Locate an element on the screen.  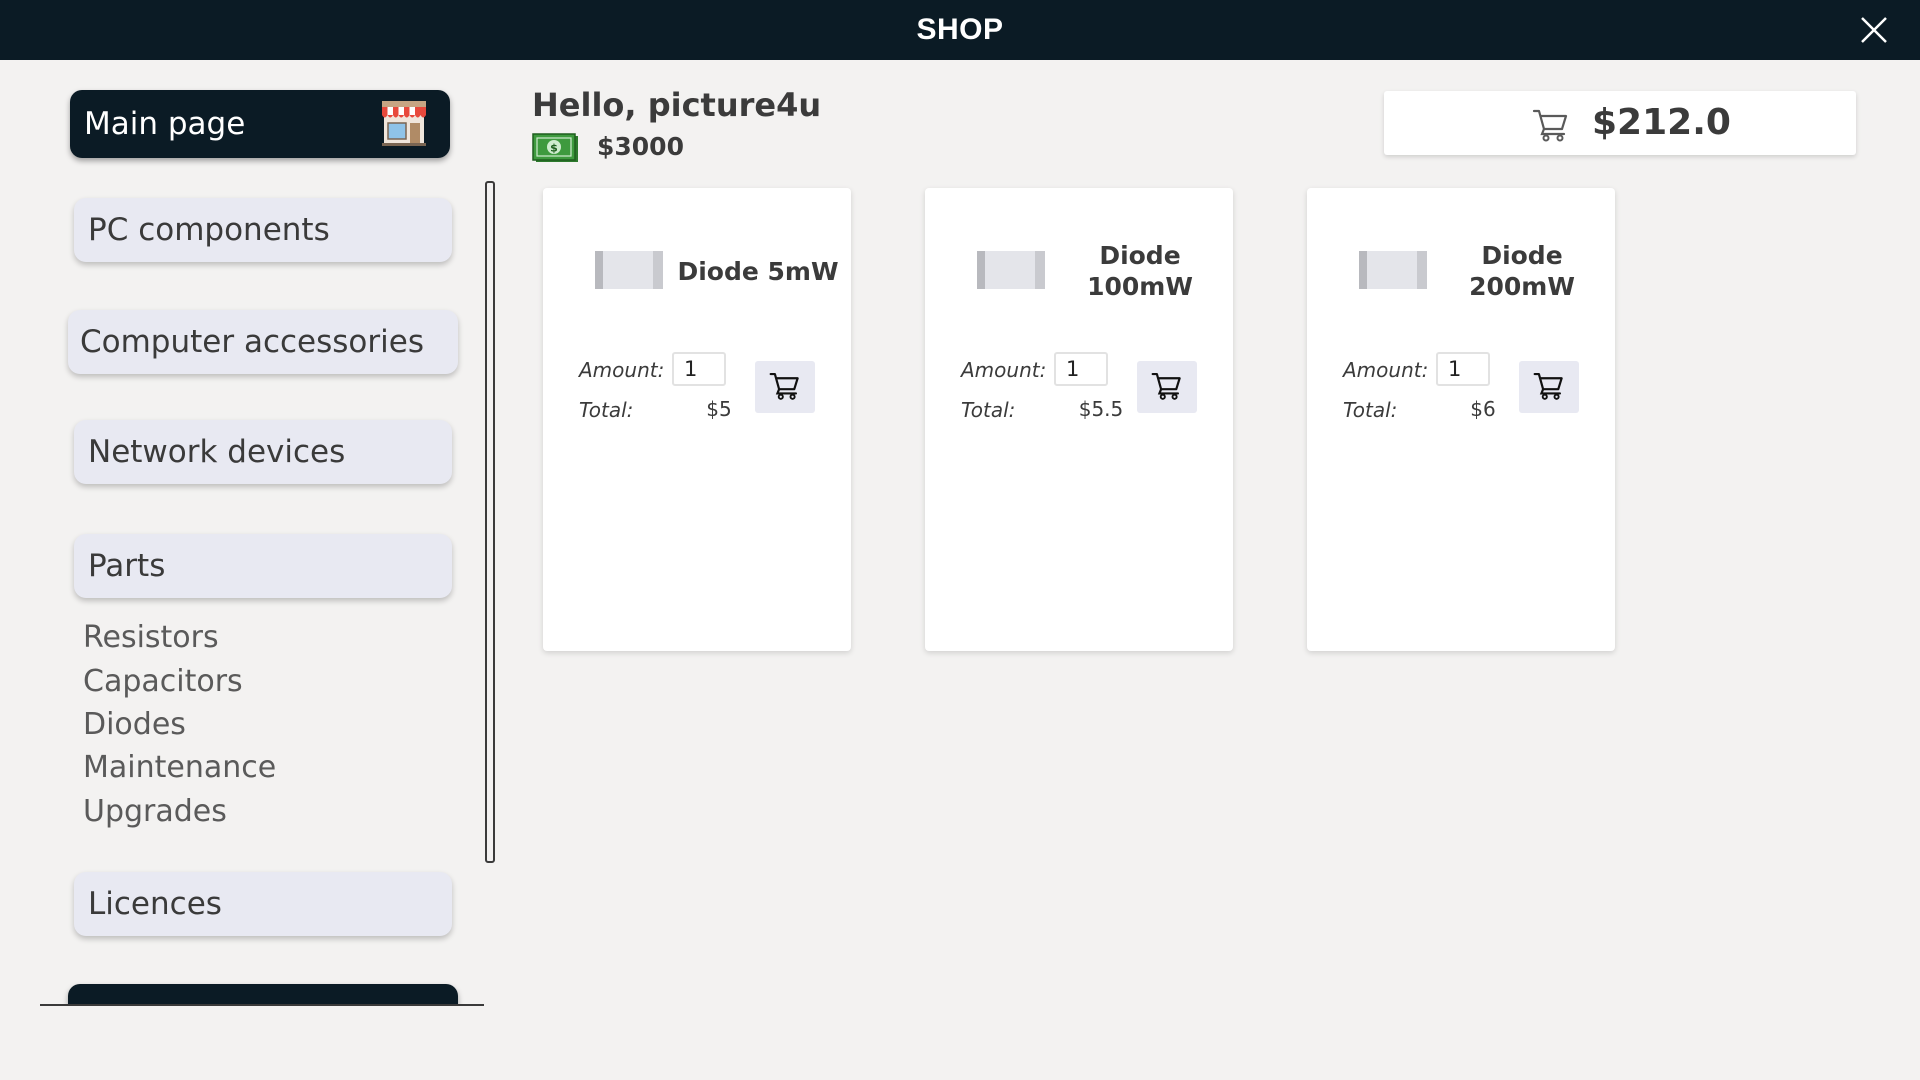
sidebar-subitem-diodes: Diodes is located at coordinates (134, 724).